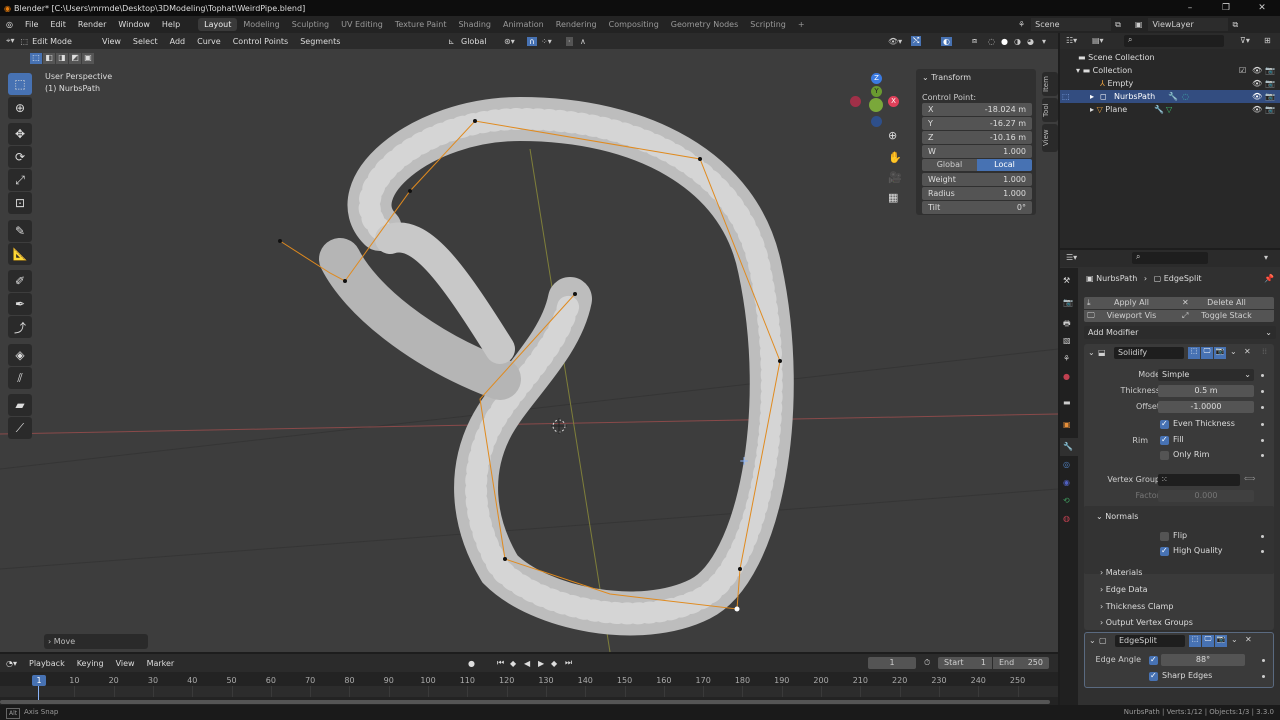 The image size is (1280, 720). Describe the element at coordinates (876, 121) in the screenshot. I see `gizmo-neg-z` at that location.